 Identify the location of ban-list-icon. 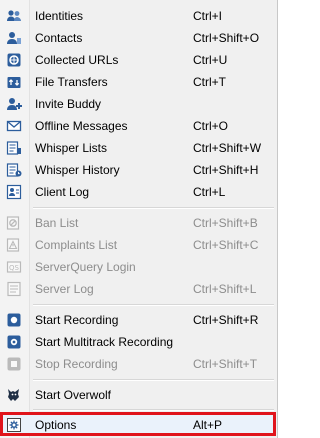
(14, 223).